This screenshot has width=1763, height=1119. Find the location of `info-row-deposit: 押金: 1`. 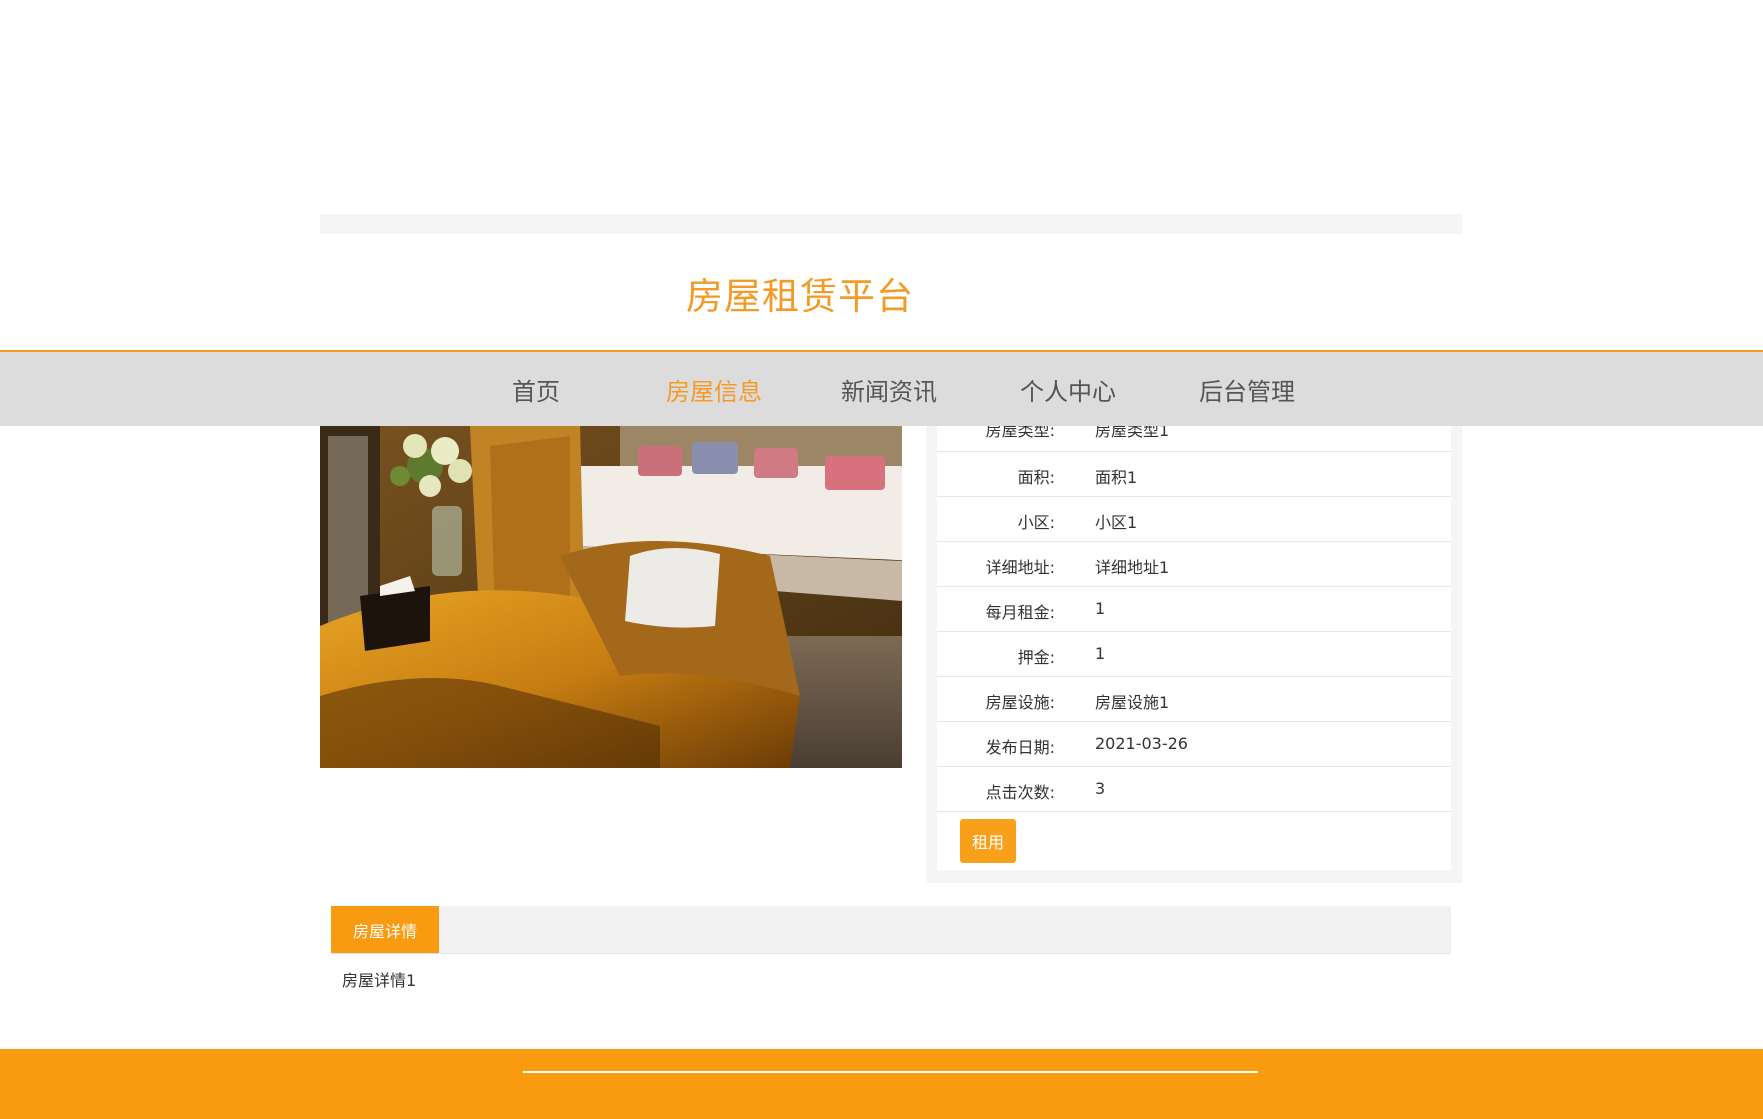

info-row-deposit: 押金: 1 is located at coordinates (1194, 654).